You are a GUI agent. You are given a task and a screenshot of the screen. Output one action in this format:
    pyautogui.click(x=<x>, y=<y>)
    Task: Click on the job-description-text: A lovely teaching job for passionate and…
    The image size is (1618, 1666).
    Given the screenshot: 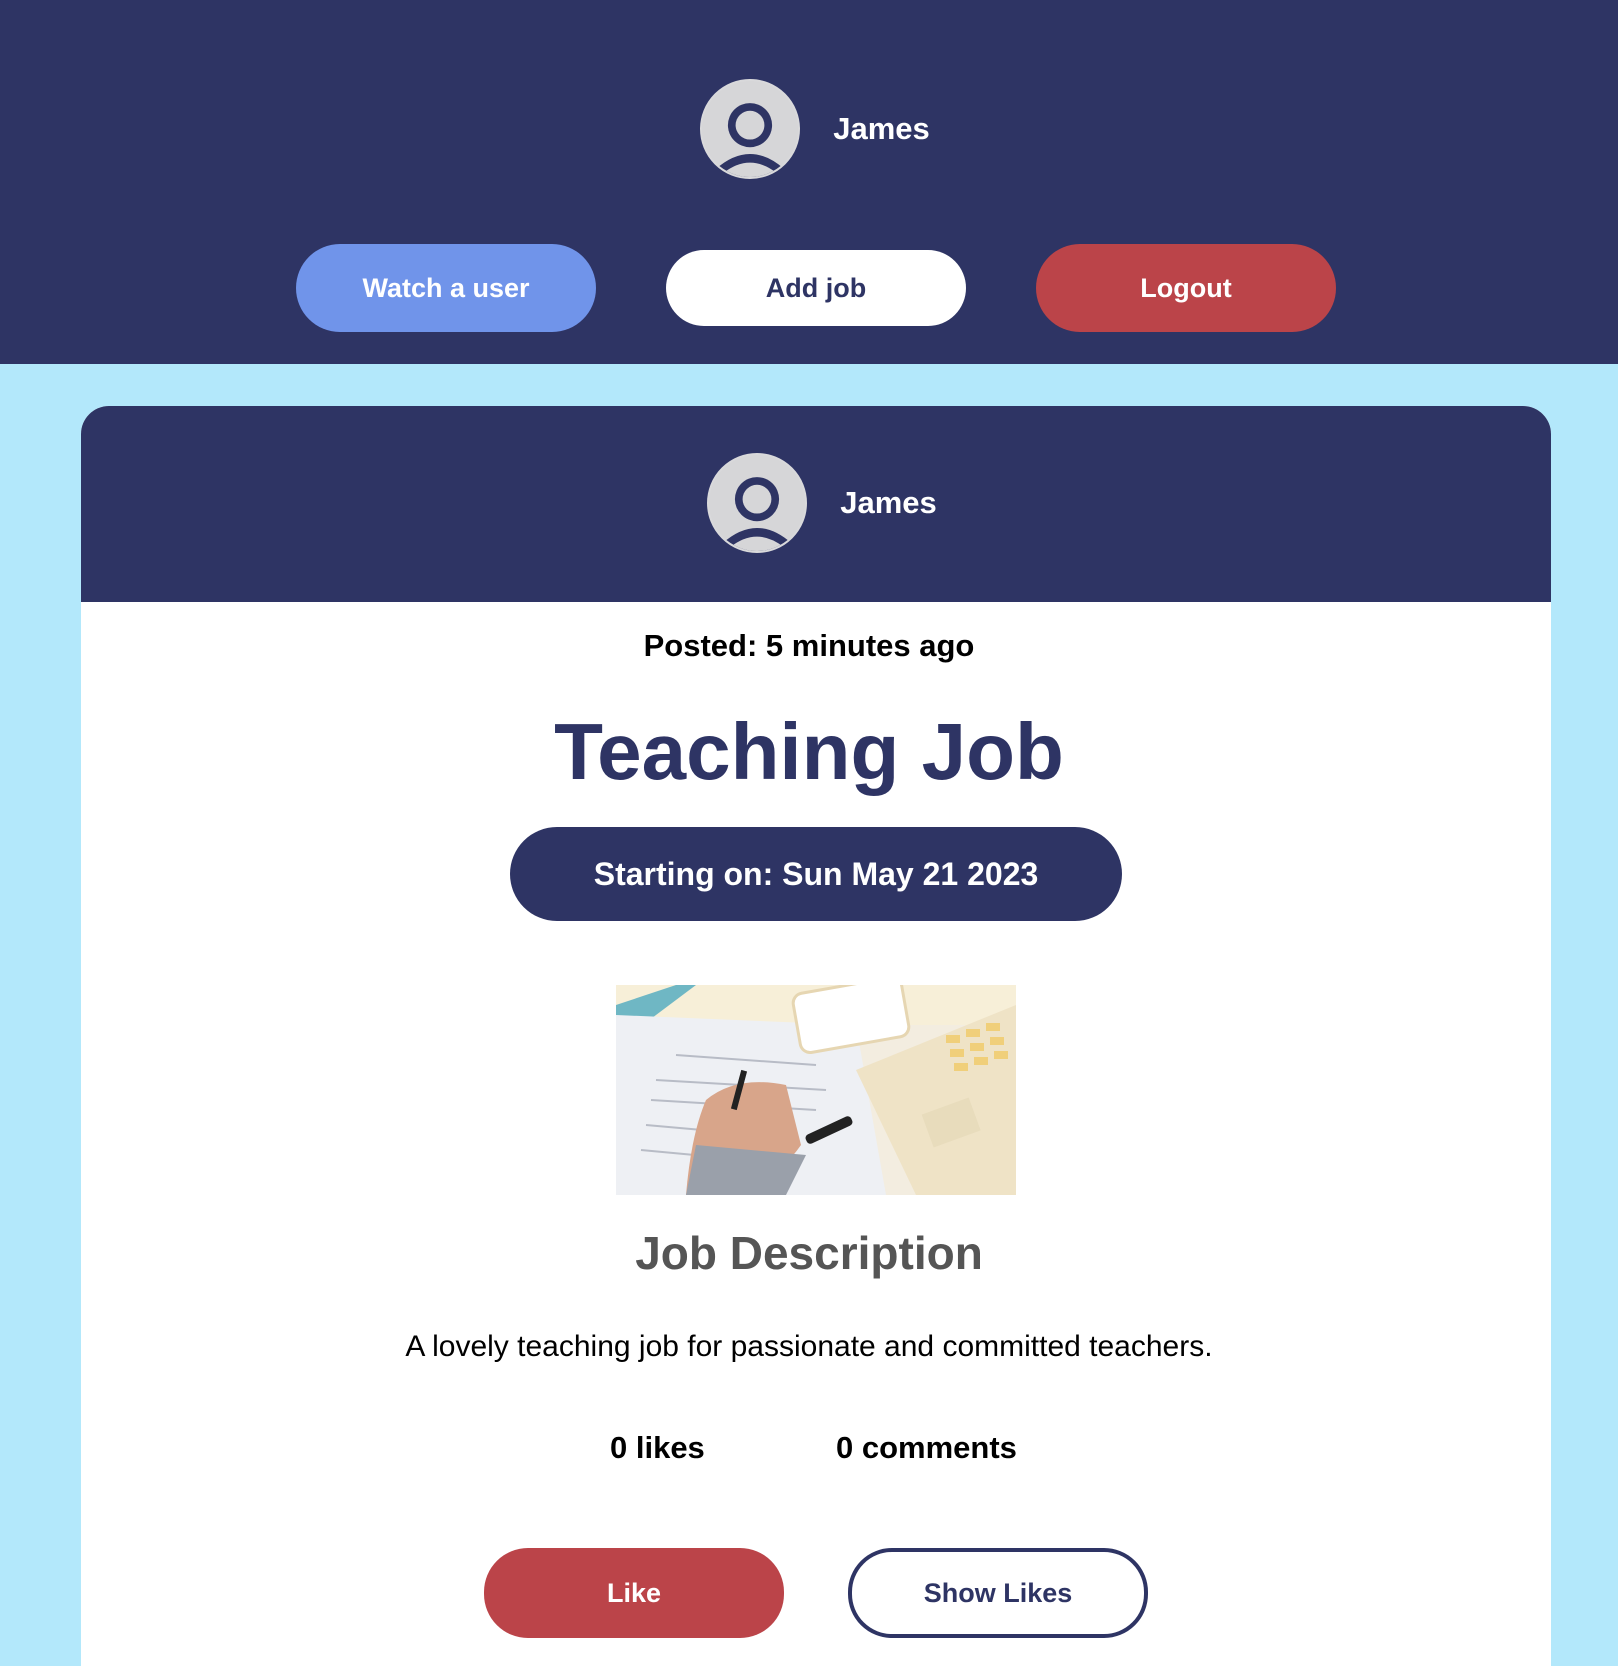 What is the action you would take?
    pyautogui.click(x=809, y=1346)
    